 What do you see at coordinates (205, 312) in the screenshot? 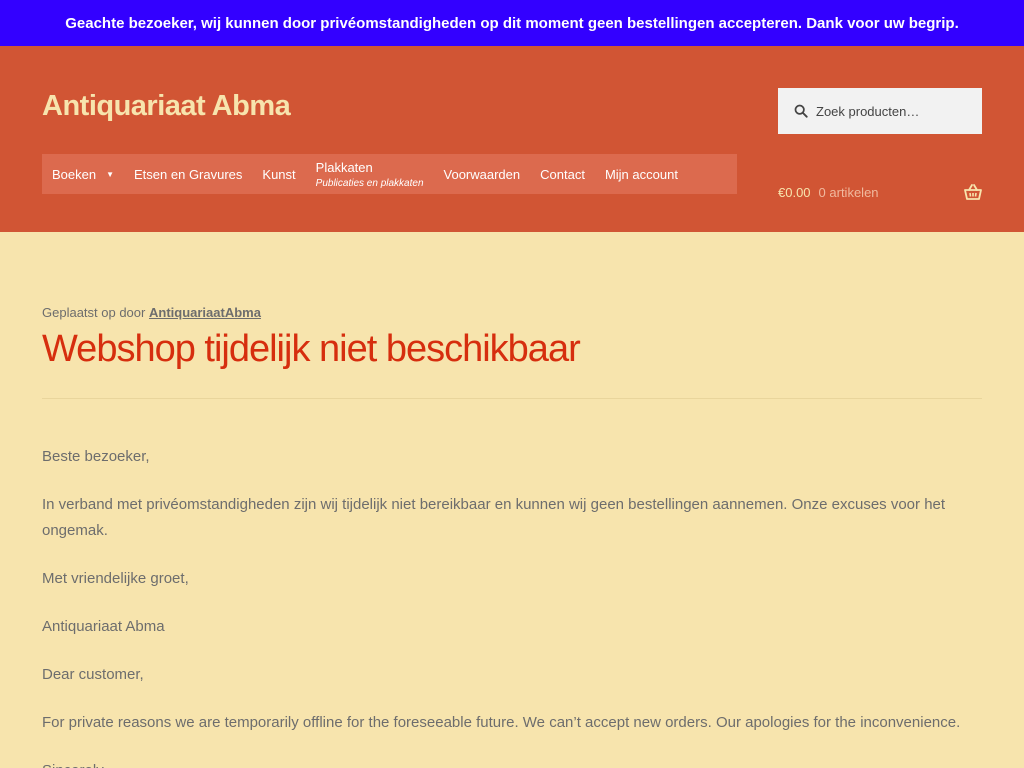
I see `post-author-link: AntiquariaatAbma` at bounding box center [205, 312].